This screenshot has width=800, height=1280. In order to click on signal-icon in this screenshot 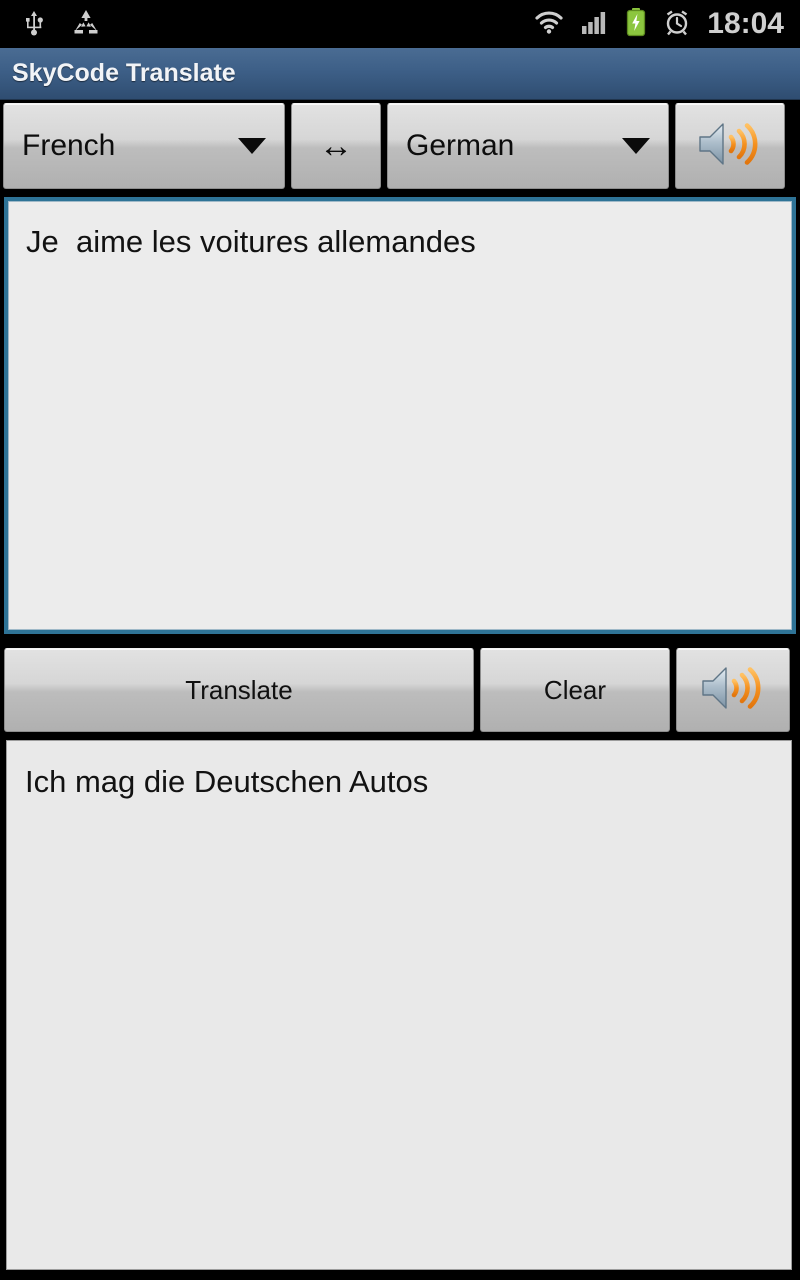, I will do `click(595, 24)`.